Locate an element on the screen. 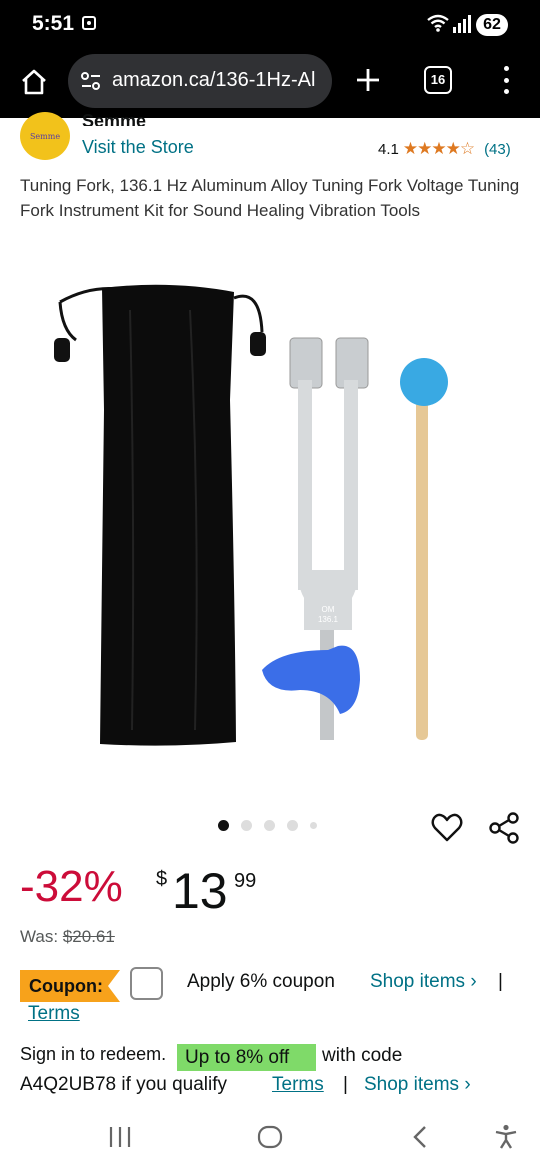  wifi-icon is located at coordinates (438, 23).